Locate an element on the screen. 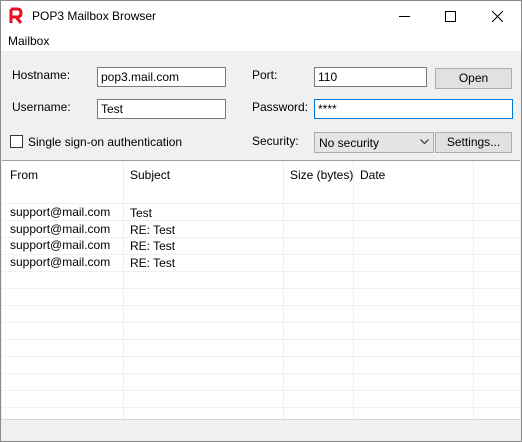 This screenshot has width=522, height=442. security-label: Security: is located at coordinates (275, 141).